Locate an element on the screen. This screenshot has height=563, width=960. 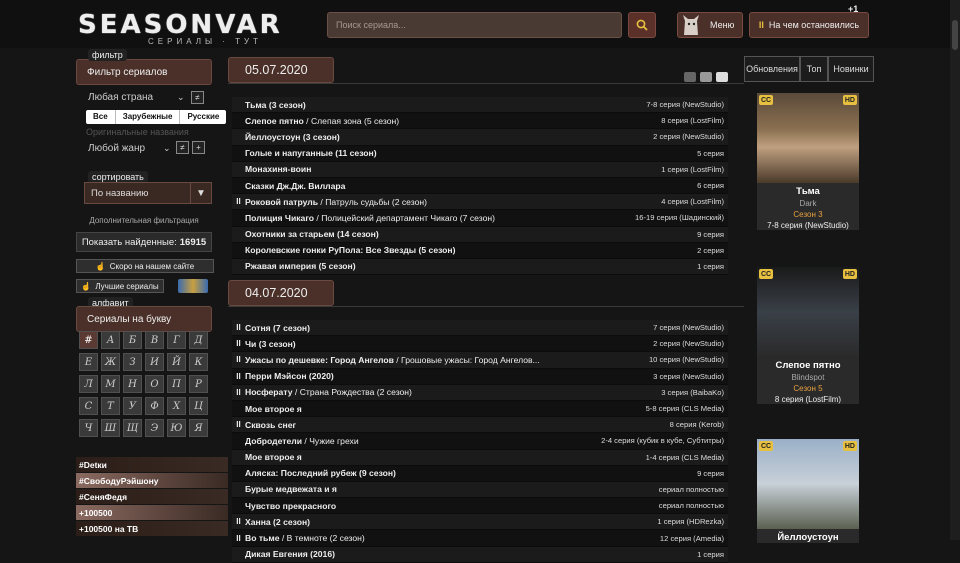
letter-button: Ч is located at coordinates (88, 428).